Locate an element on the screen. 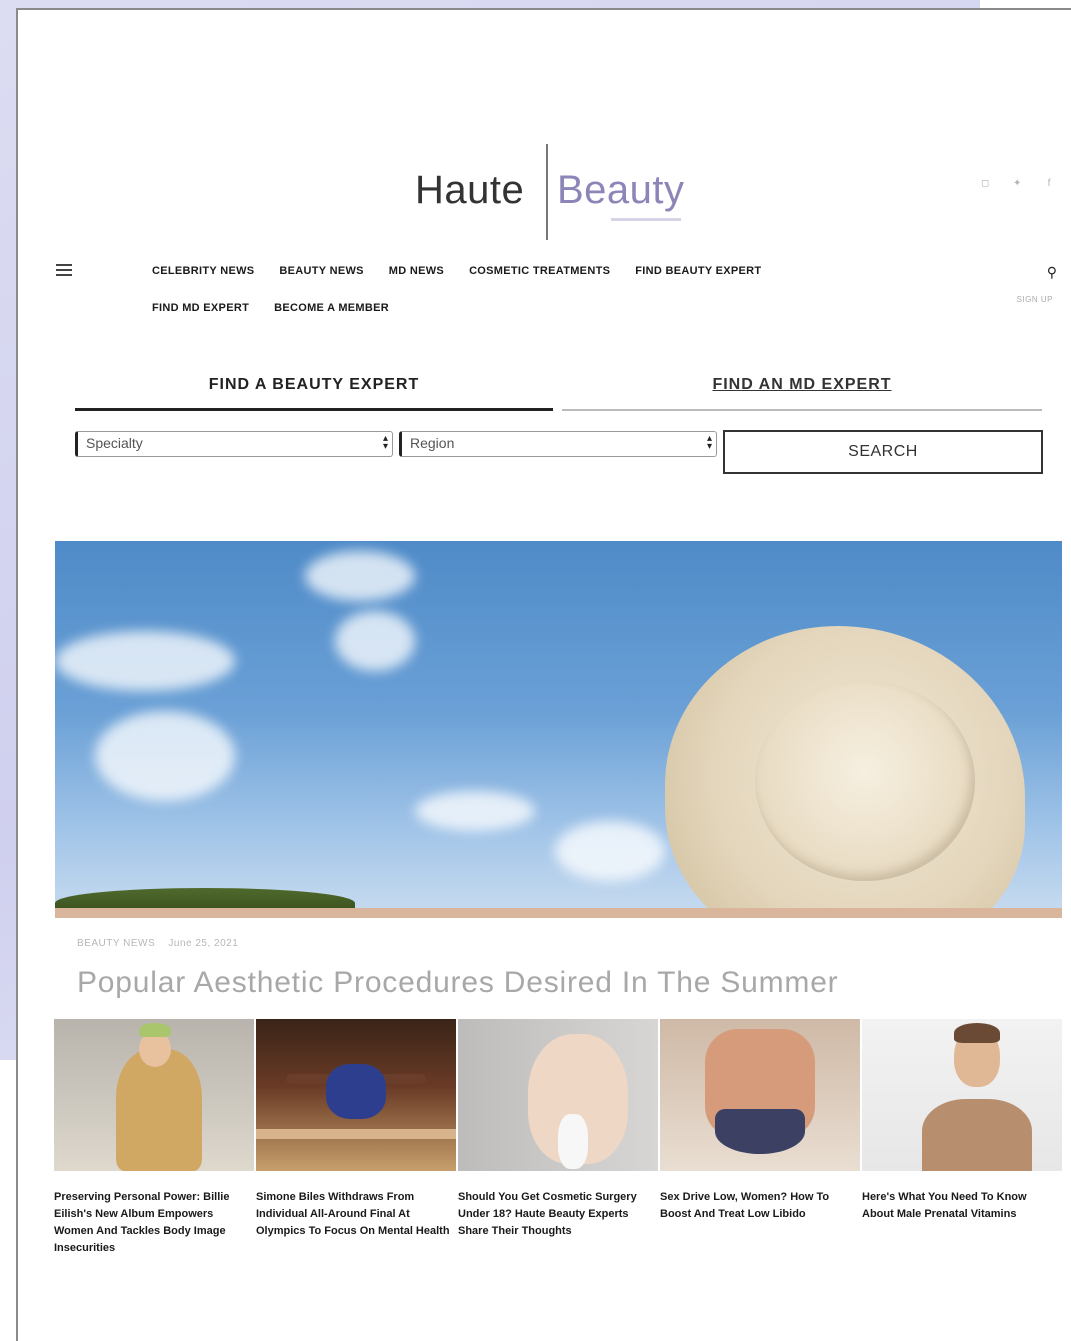  nav-cosmetic-treatments: COSMETIC TREATMENTS is located at coordinates (539, 271).